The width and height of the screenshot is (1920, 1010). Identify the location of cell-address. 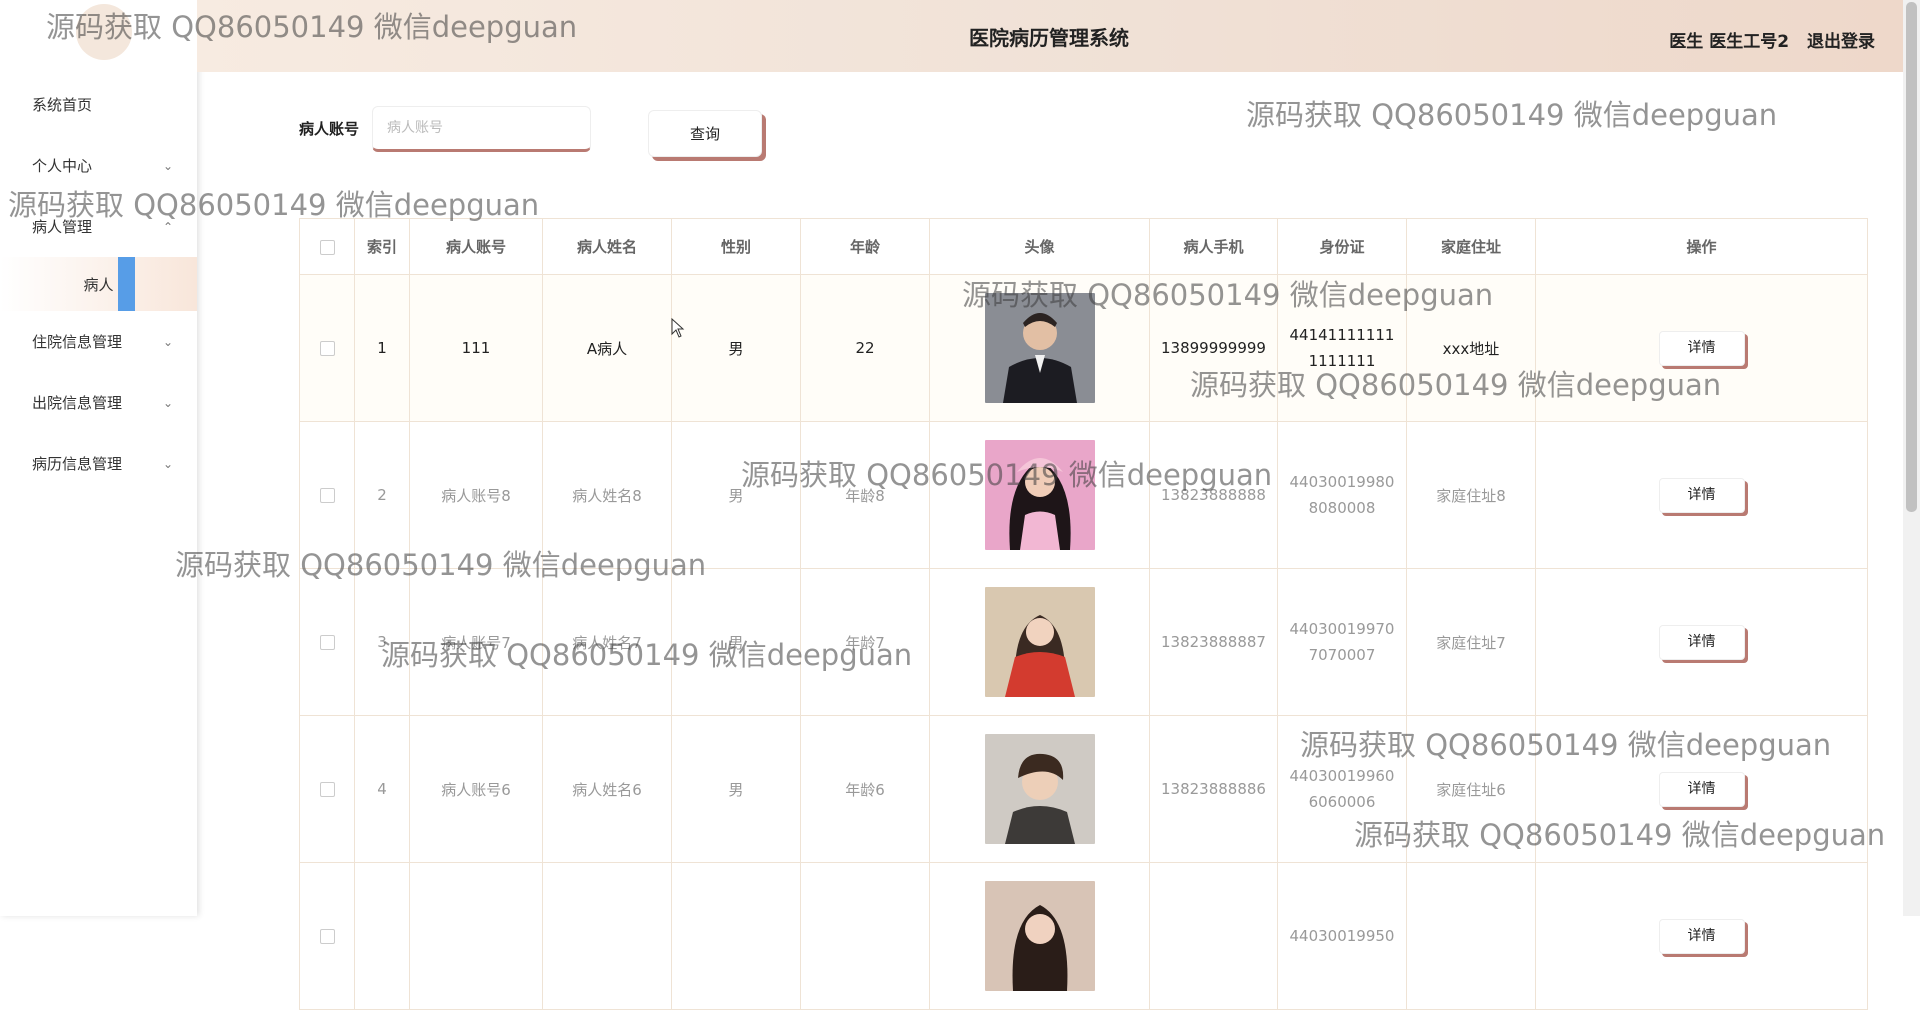
(1471, 936).